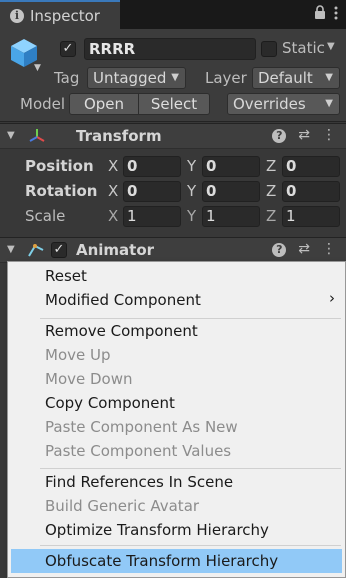  What do you see at coordinates (320, 14) in the screenshot?
I see `lock-icon` at bounding box center [320, 14].